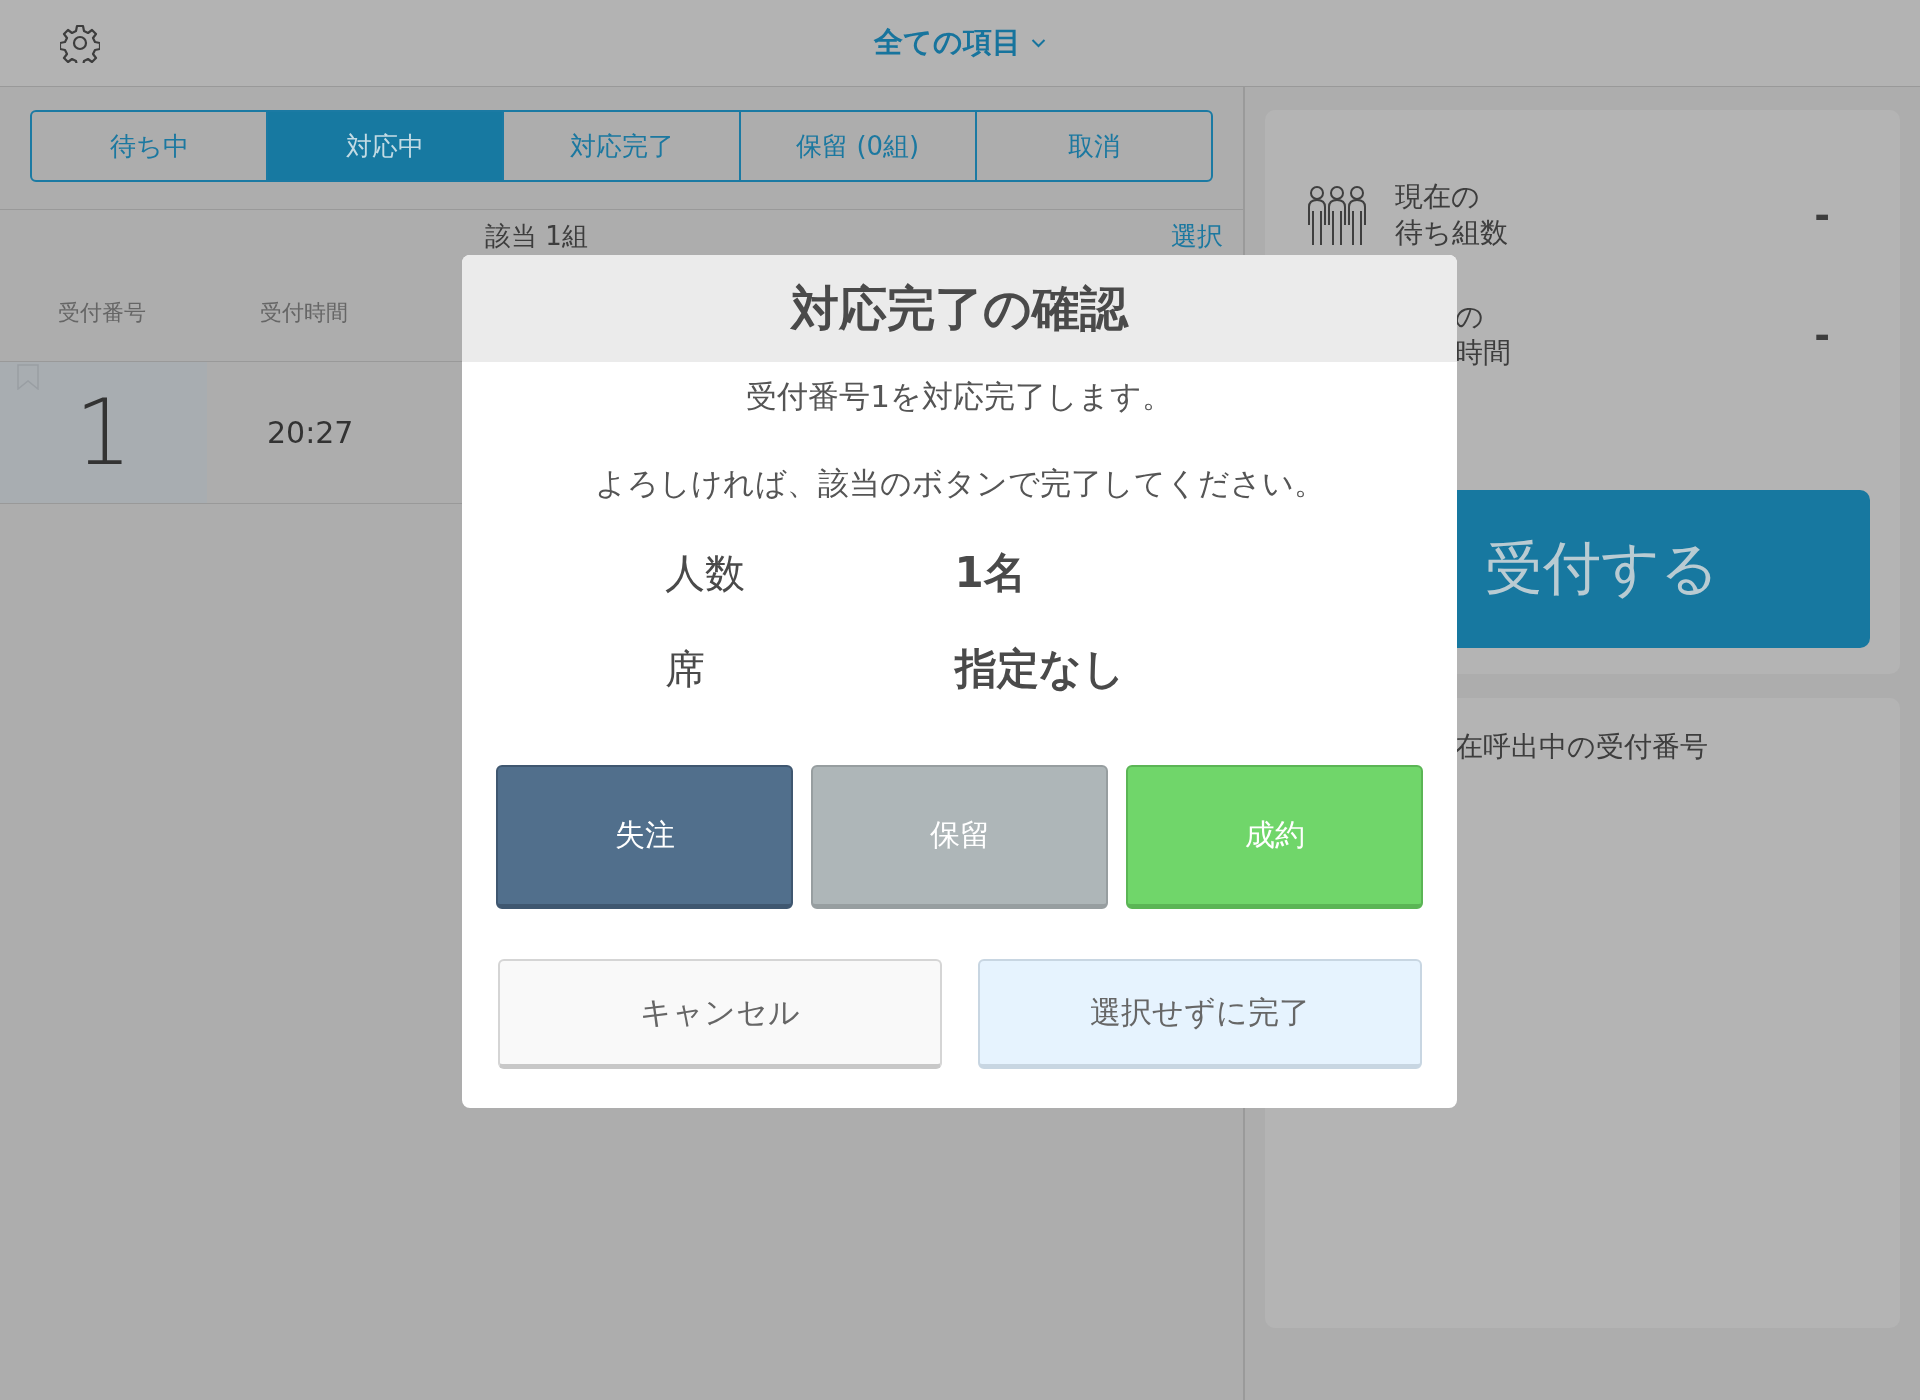  I want to click on reception-number: 1, so click(103, 432).